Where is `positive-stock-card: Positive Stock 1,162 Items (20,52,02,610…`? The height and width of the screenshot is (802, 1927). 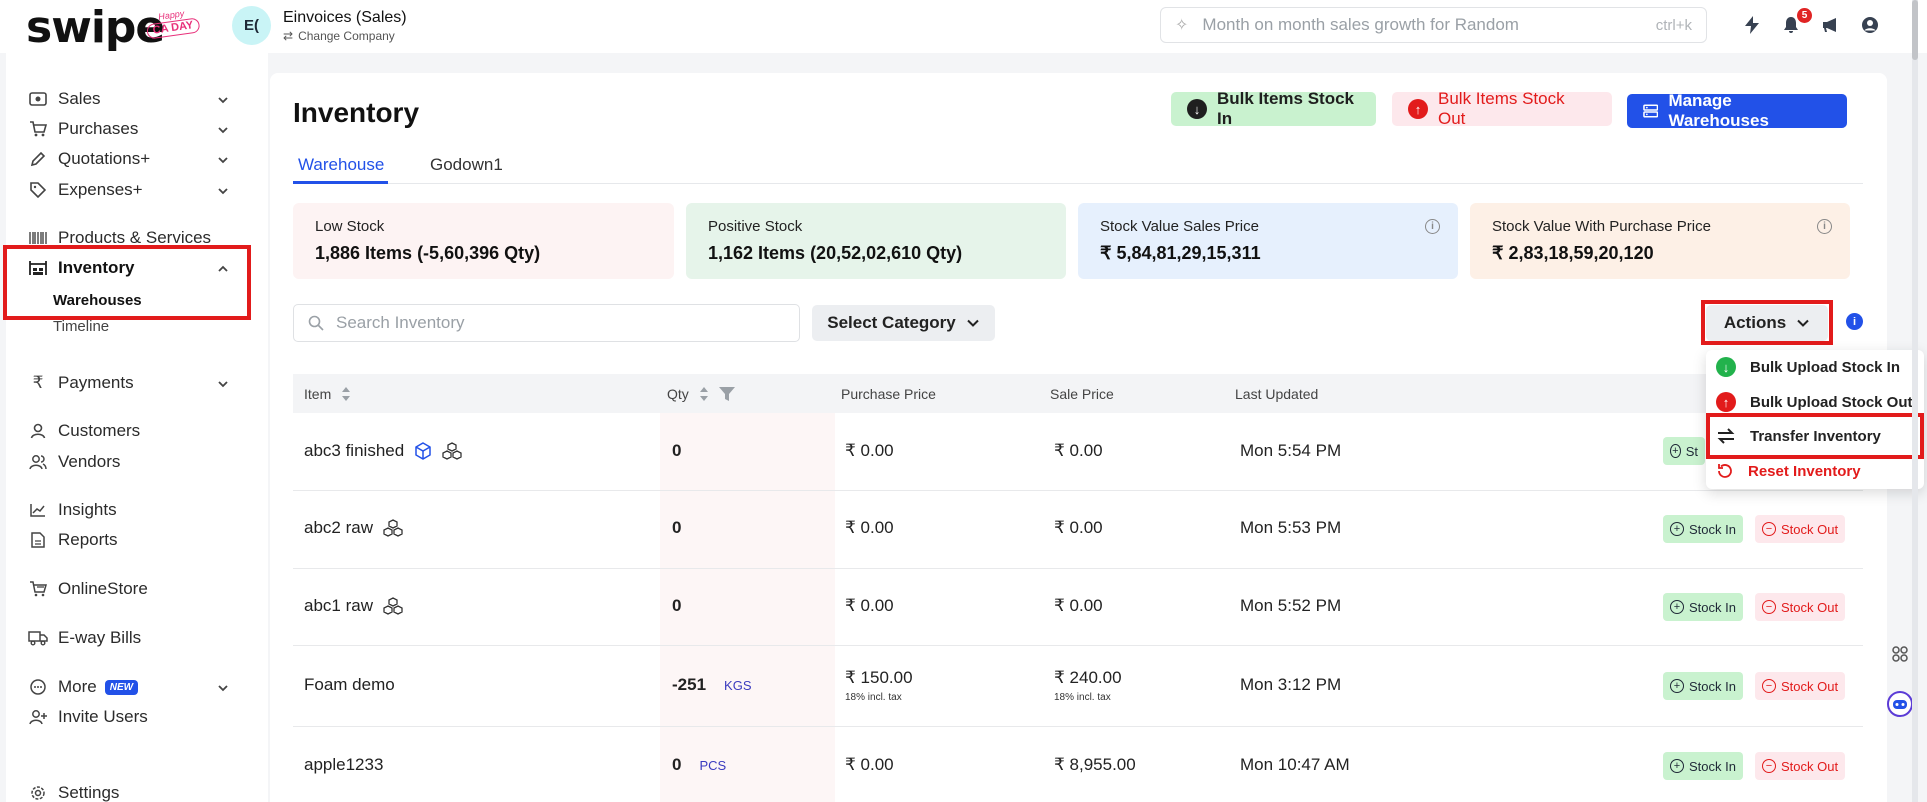 positive-stock-card: Positive Stock 1,162 Items (20,52,02,610… is located at coordinates (876, 241).